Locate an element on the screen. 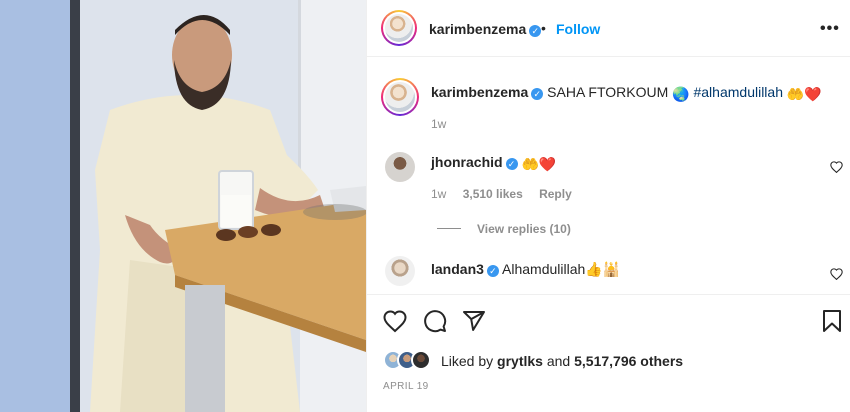 Image resolution: width=850 pixels, height=412 pixels. comment-meta: 1w 3,510 likes Reply is located at coordinates (508, 194).